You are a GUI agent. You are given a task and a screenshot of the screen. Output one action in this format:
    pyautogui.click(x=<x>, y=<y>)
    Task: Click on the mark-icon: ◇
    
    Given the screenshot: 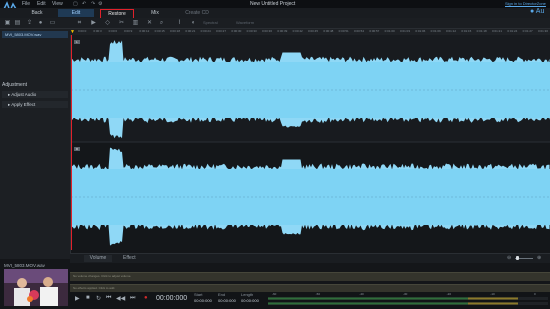 What is the action you would take?
    pyautogui.click(x=107, y=23)
    